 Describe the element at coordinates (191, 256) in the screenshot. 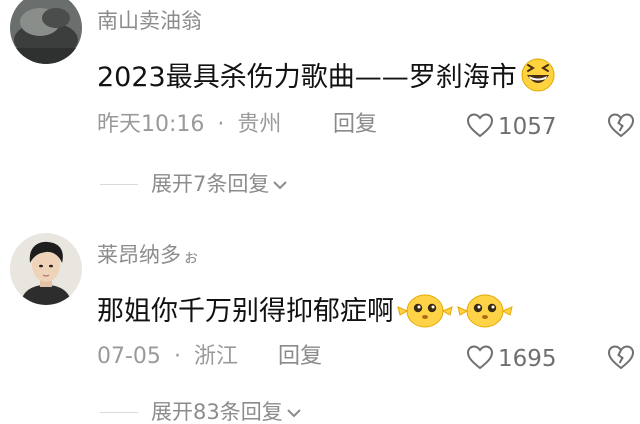

I see `username-suffix: ぉ` at that location.